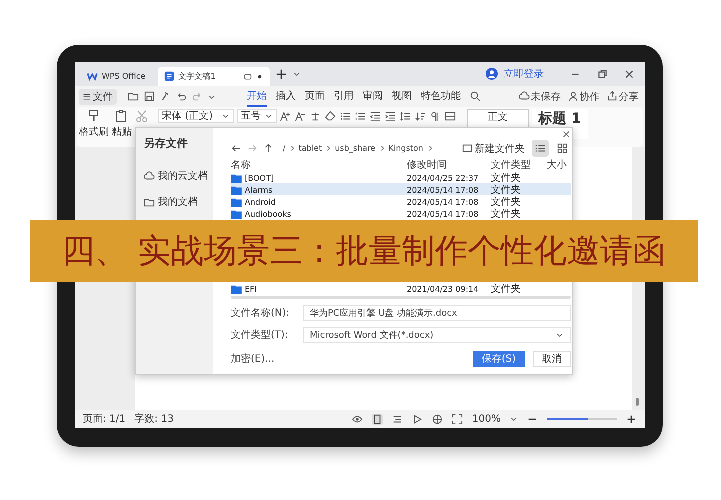 Image resolution: width=721 pixels, height=500 pixels. What do you see at coordinates (401, 213) in the screenshot?
I see `file-row: Audiobooks 2024/05/14 17:08 文件夹` at bounding box center [401, 213].